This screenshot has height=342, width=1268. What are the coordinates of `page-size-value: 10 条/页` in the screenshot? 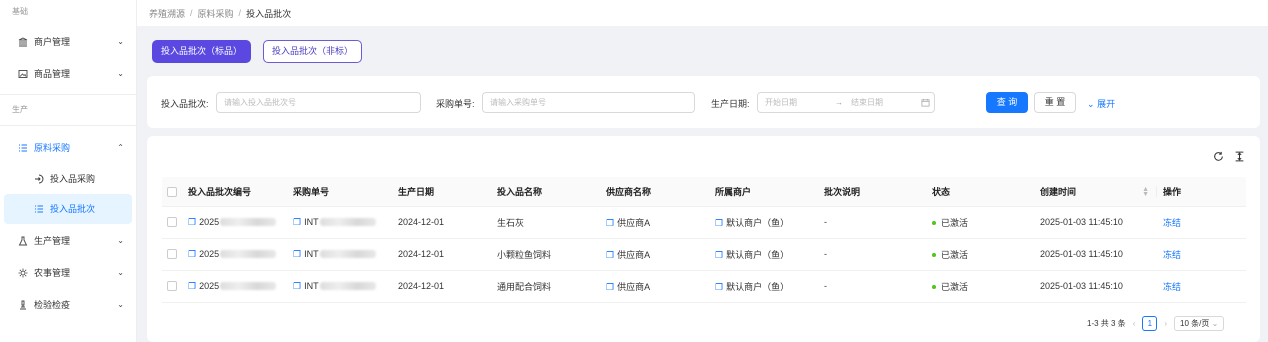 It's located at (1195, 323).